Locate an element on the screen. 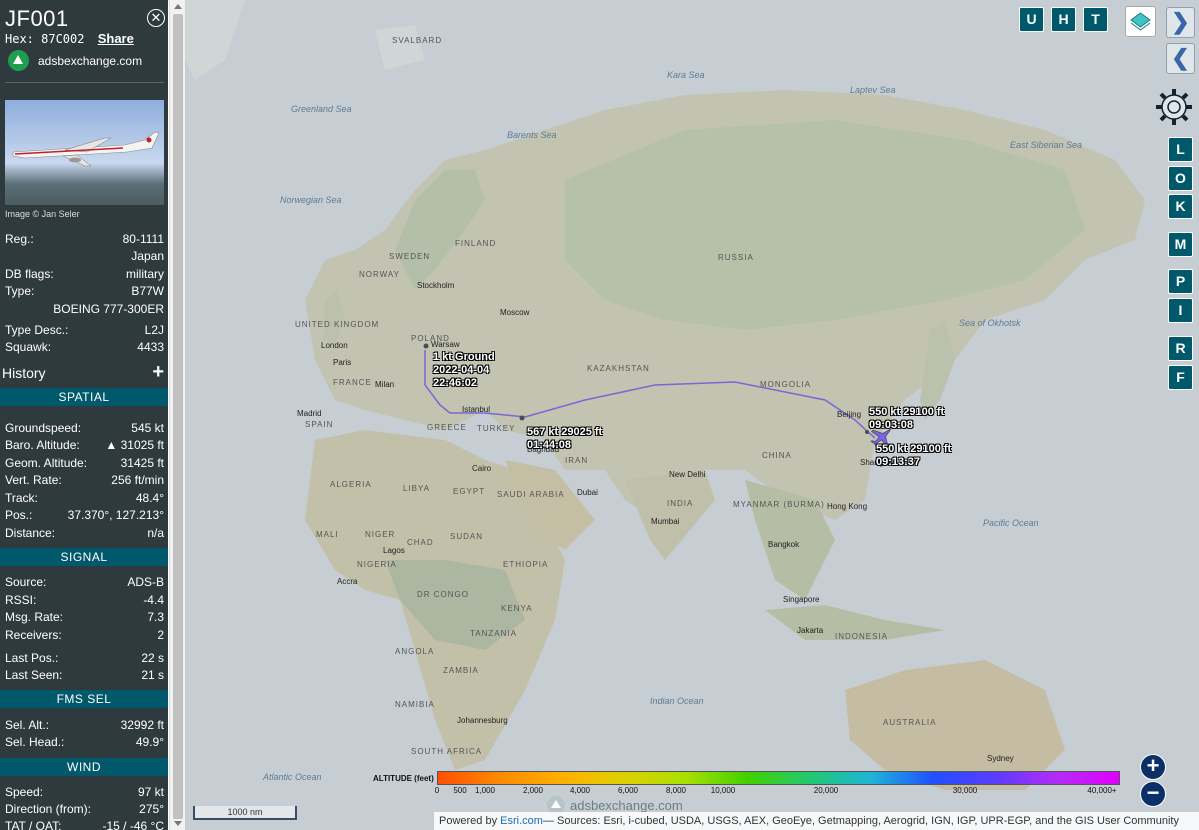 This screenshot has height=830, width=1199. section-signal: SIGNAL is located at coordinates (84, 557).